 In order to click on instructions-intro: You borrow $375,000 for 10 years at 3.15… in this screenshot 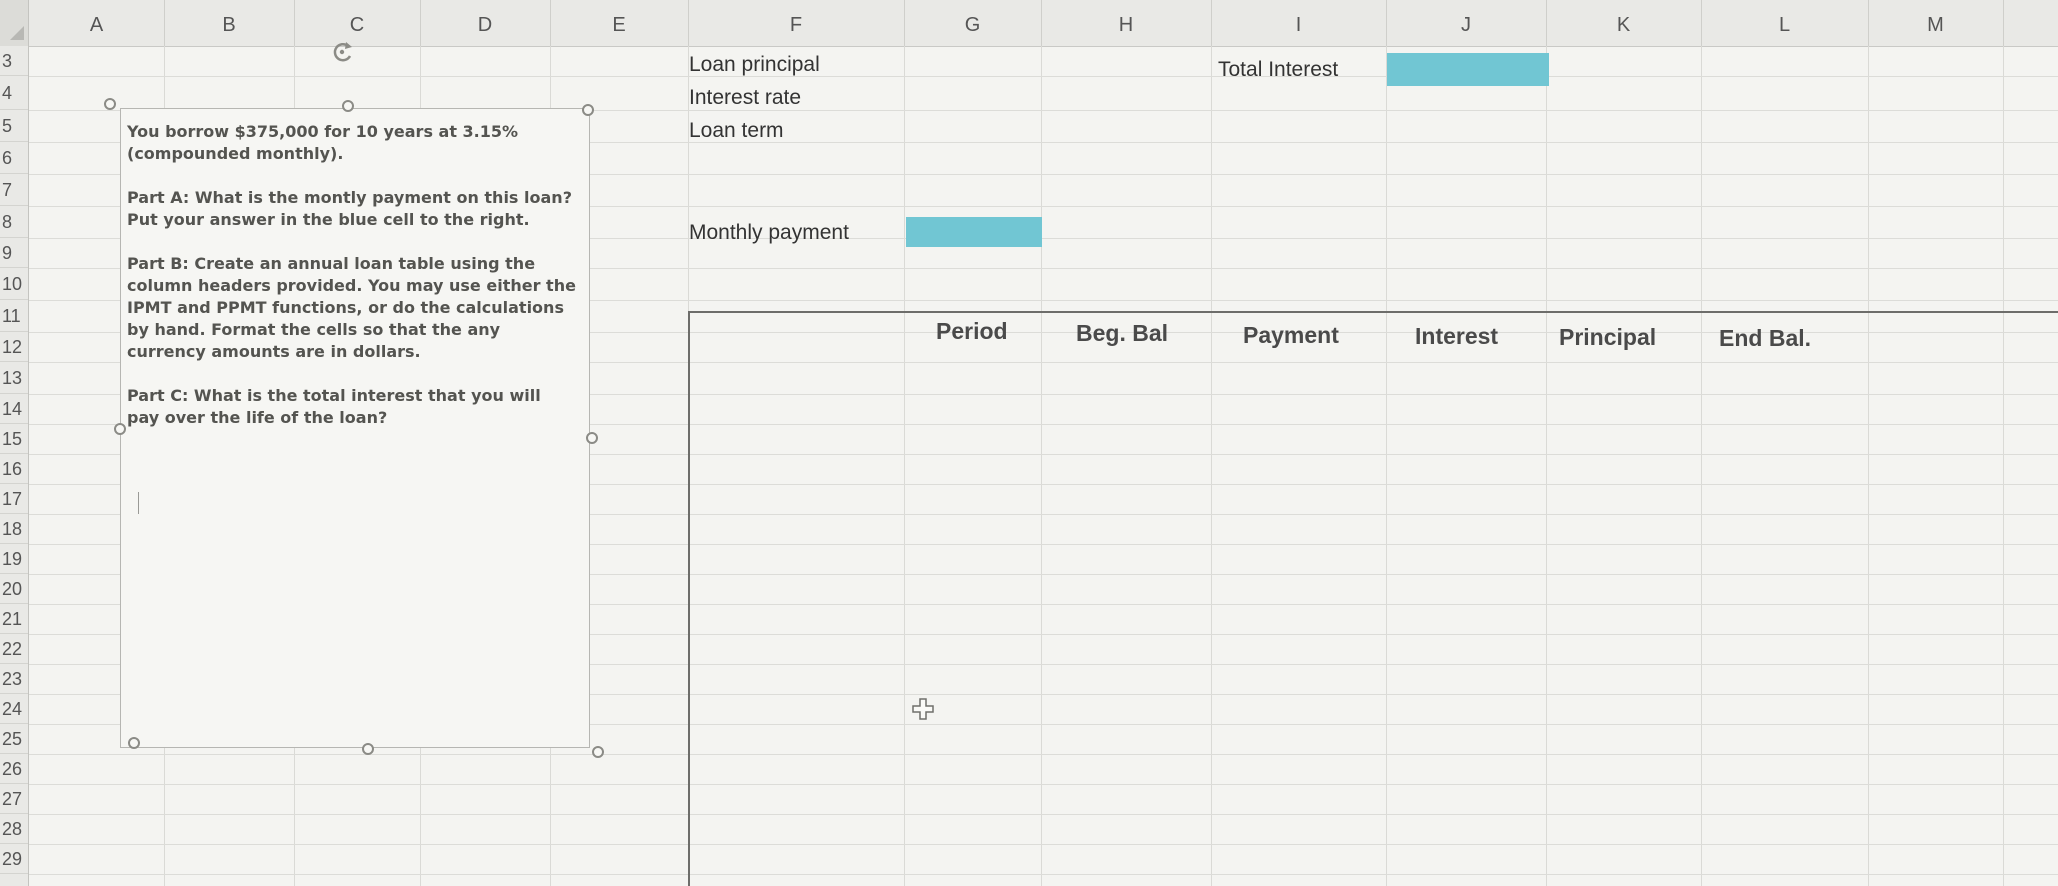, I will do `click(323, 142)`.